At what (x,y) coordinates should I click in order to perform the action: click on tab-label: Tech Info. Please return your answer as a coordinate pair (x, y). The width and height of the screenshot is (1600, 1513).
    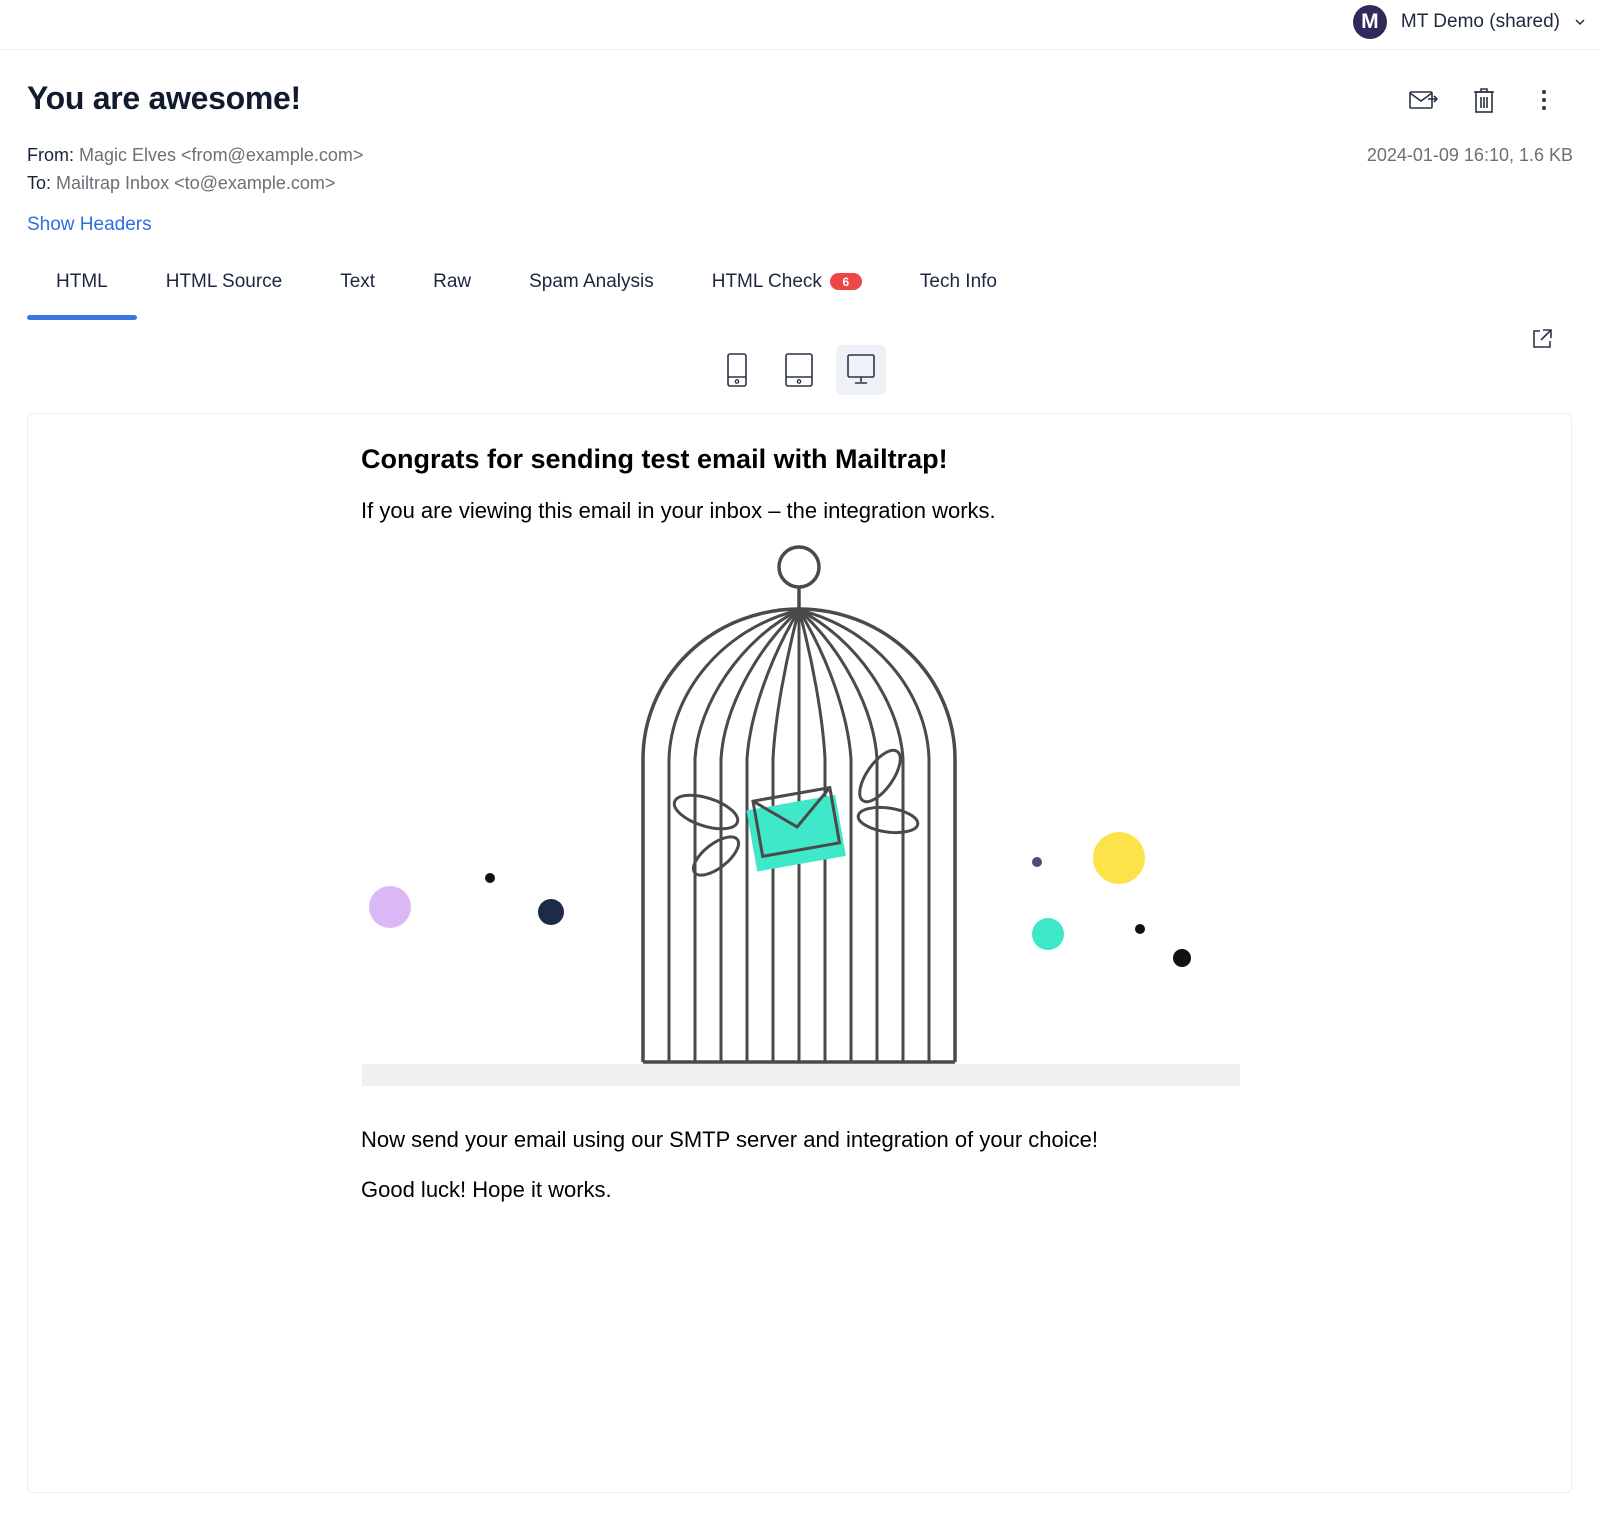
    Looking at the image, I should click on (958, 281).